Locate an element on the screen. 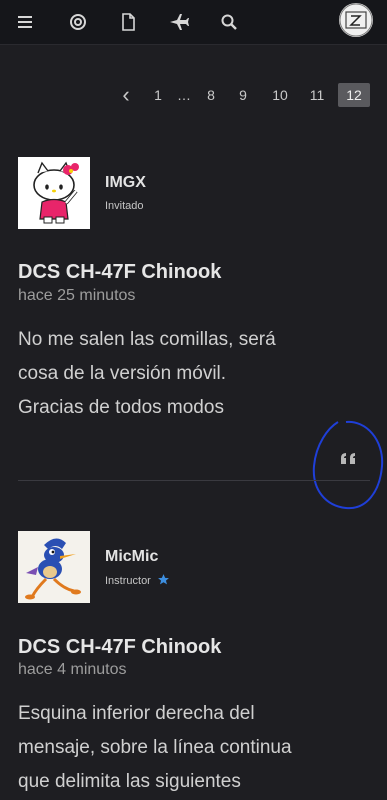  user-role: Invitado is located at coordinates (124, 206).